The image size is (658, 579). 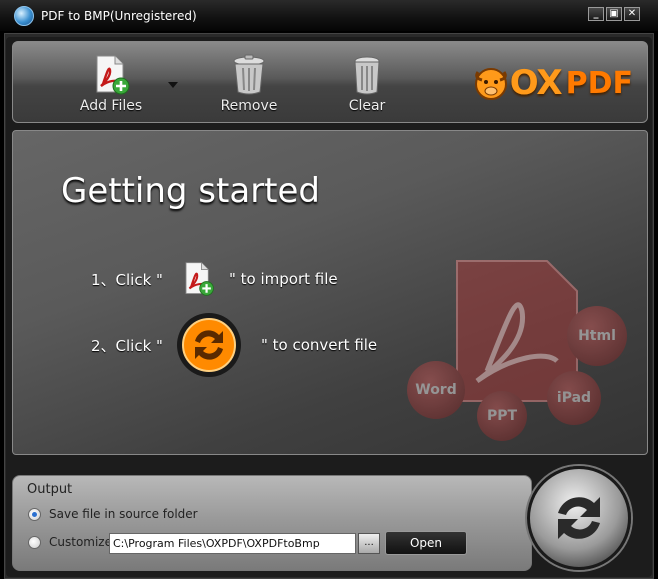 I want to click on window-title: PDF to BMP(Unregistered), so click(x=119, y=16).